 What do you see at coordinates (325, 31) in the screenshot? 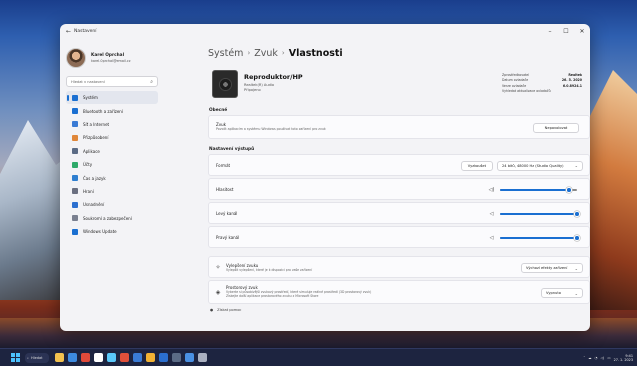
I see `title-bar: ← Nastavení` at bounding box center [325, 31].